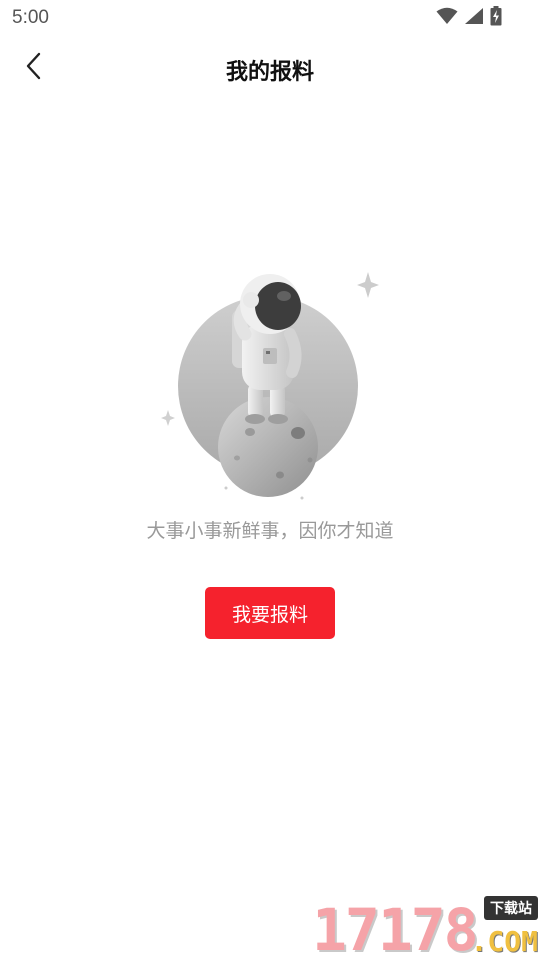 This screenshot has width=540, height=960. I want to click on page-title: 我的报料, so click(269, 72).